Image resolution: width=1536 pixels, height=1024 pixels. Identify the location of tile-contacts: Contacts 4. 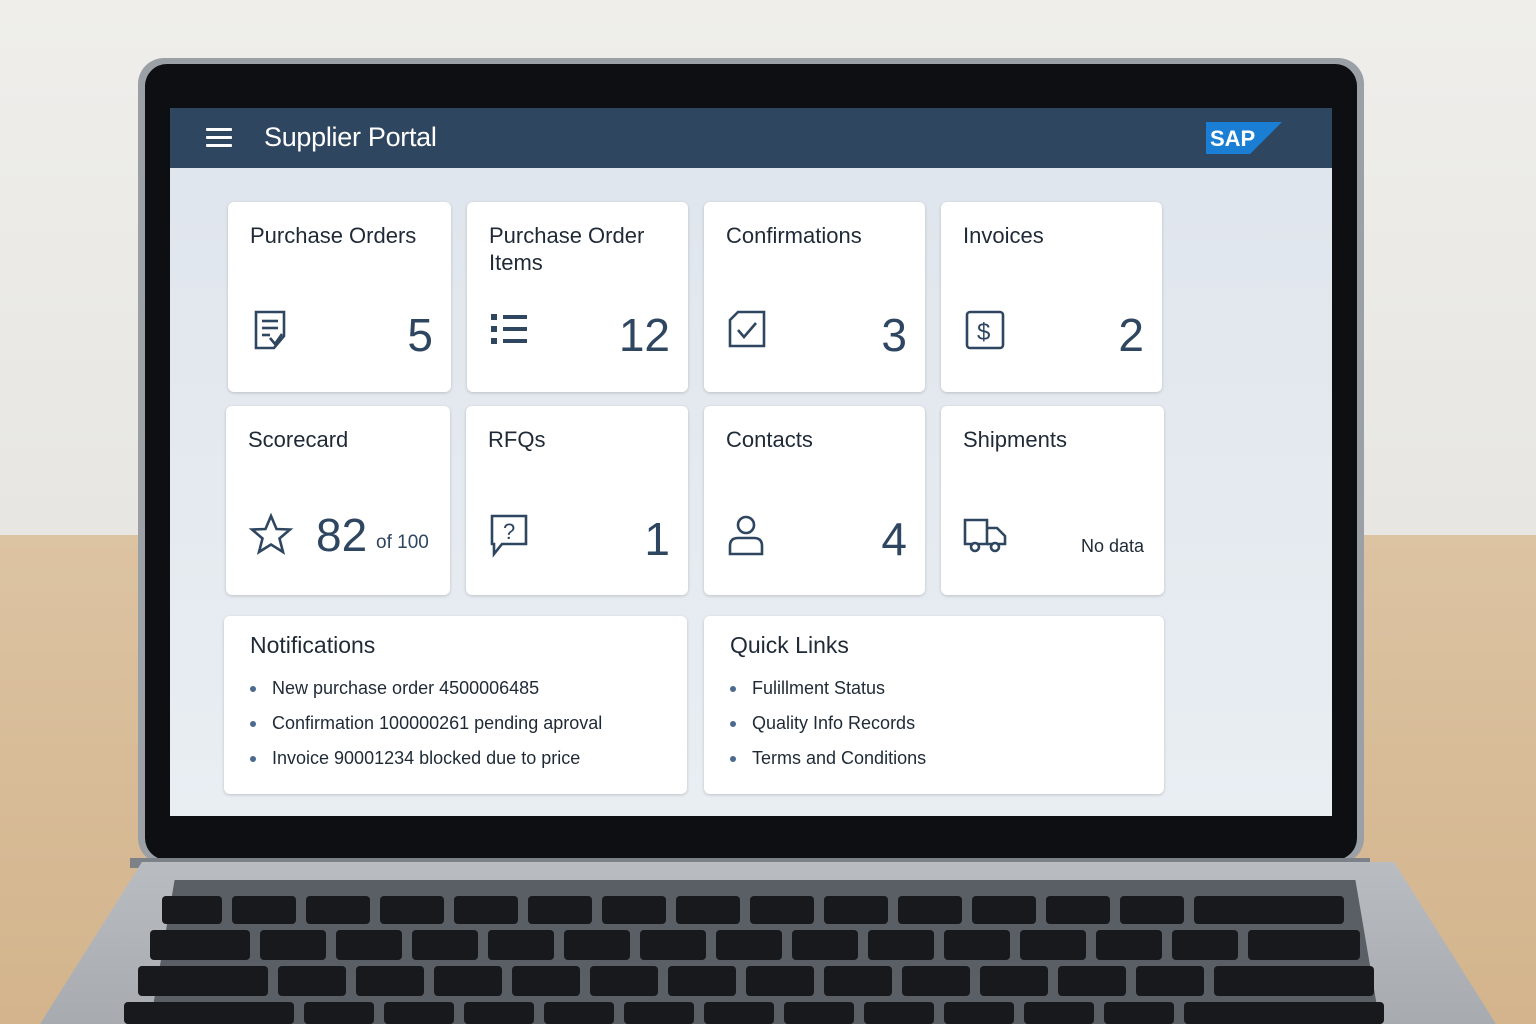
(814, 500).